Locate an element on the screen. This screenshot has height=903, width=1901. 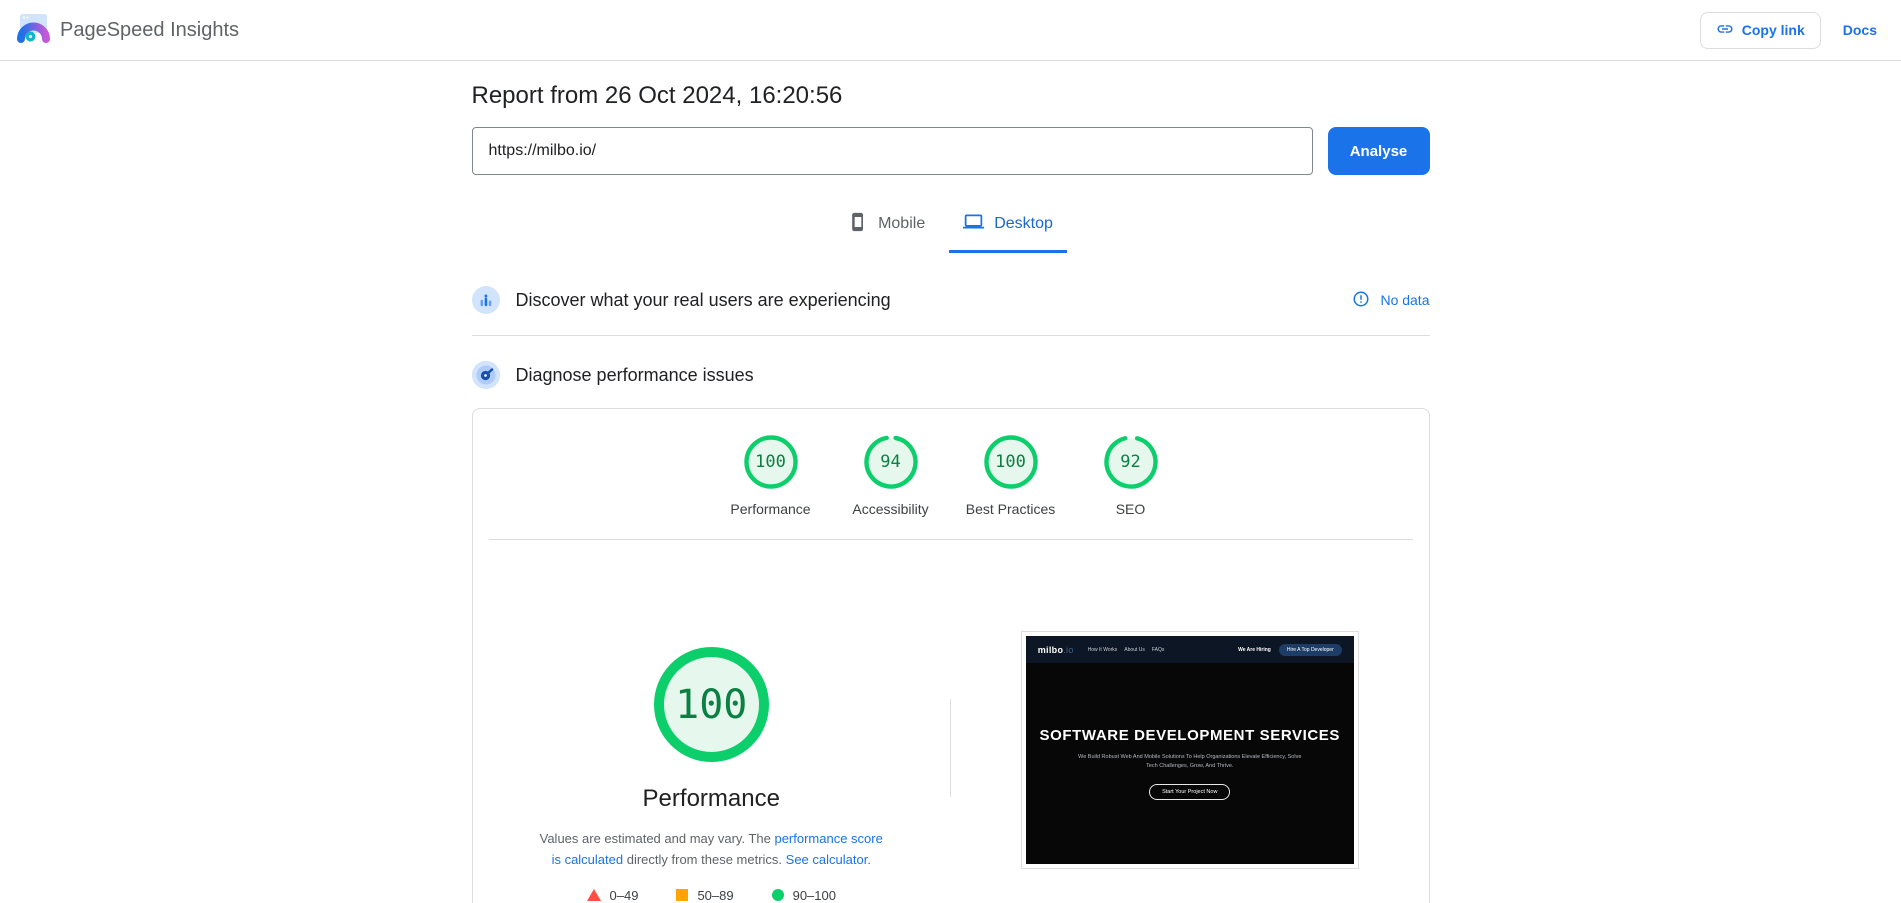
copy-link-label: Copy link is located at coordinates (1773, 30).